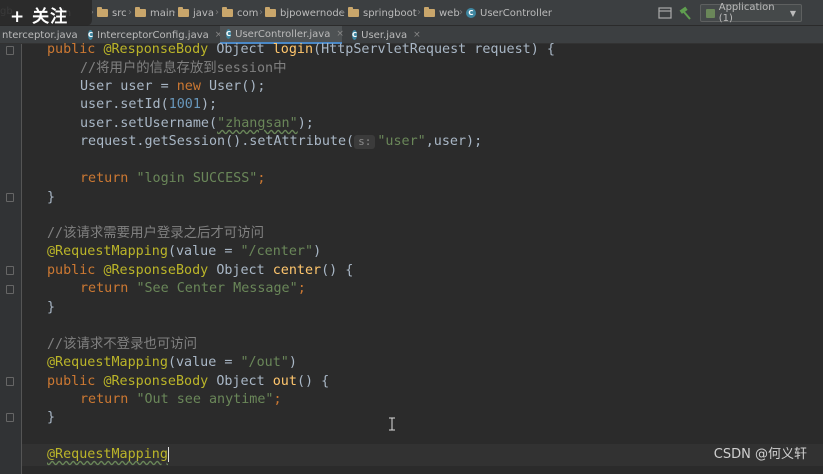 The height and width of the screenshot is (474, 823). Describe the element at coordinates (181, 399) in the screenshot. I see `code-line: return "Out see anytime";` at that location.